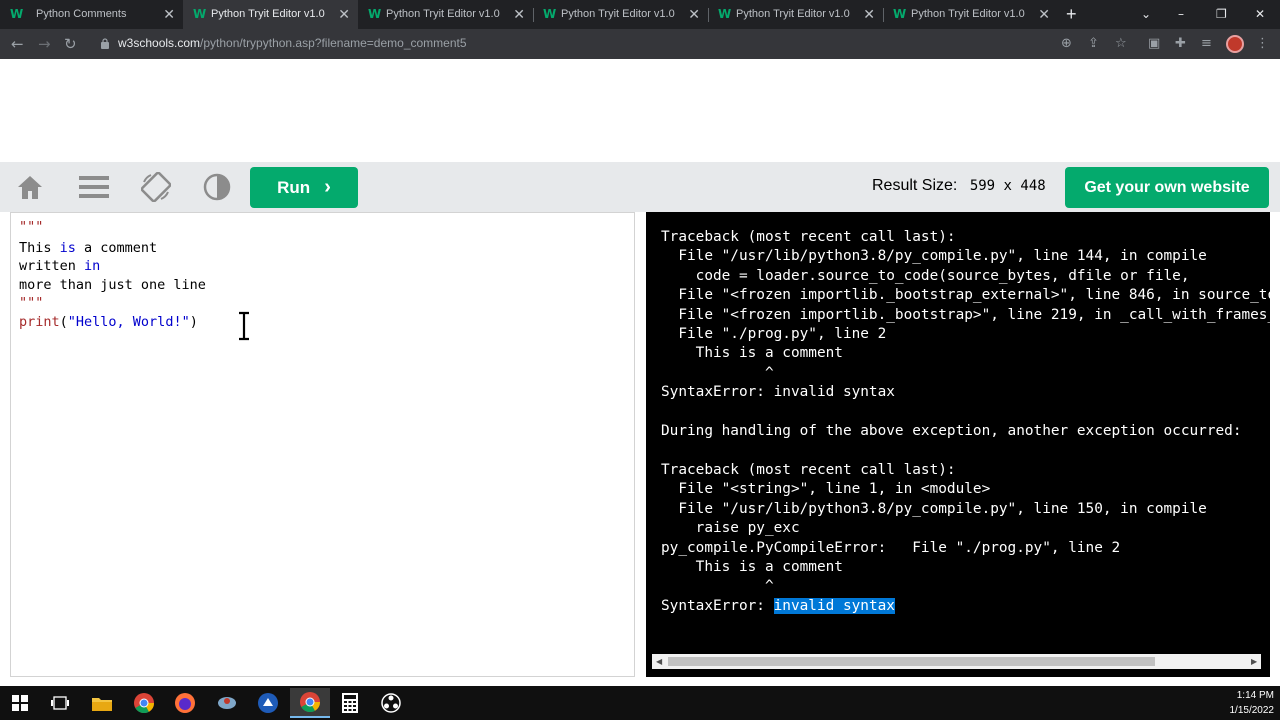  Describe the element at coordinates (717, 605) in the screenshot. I see `error-prefix: SyntaxError:` at that location.